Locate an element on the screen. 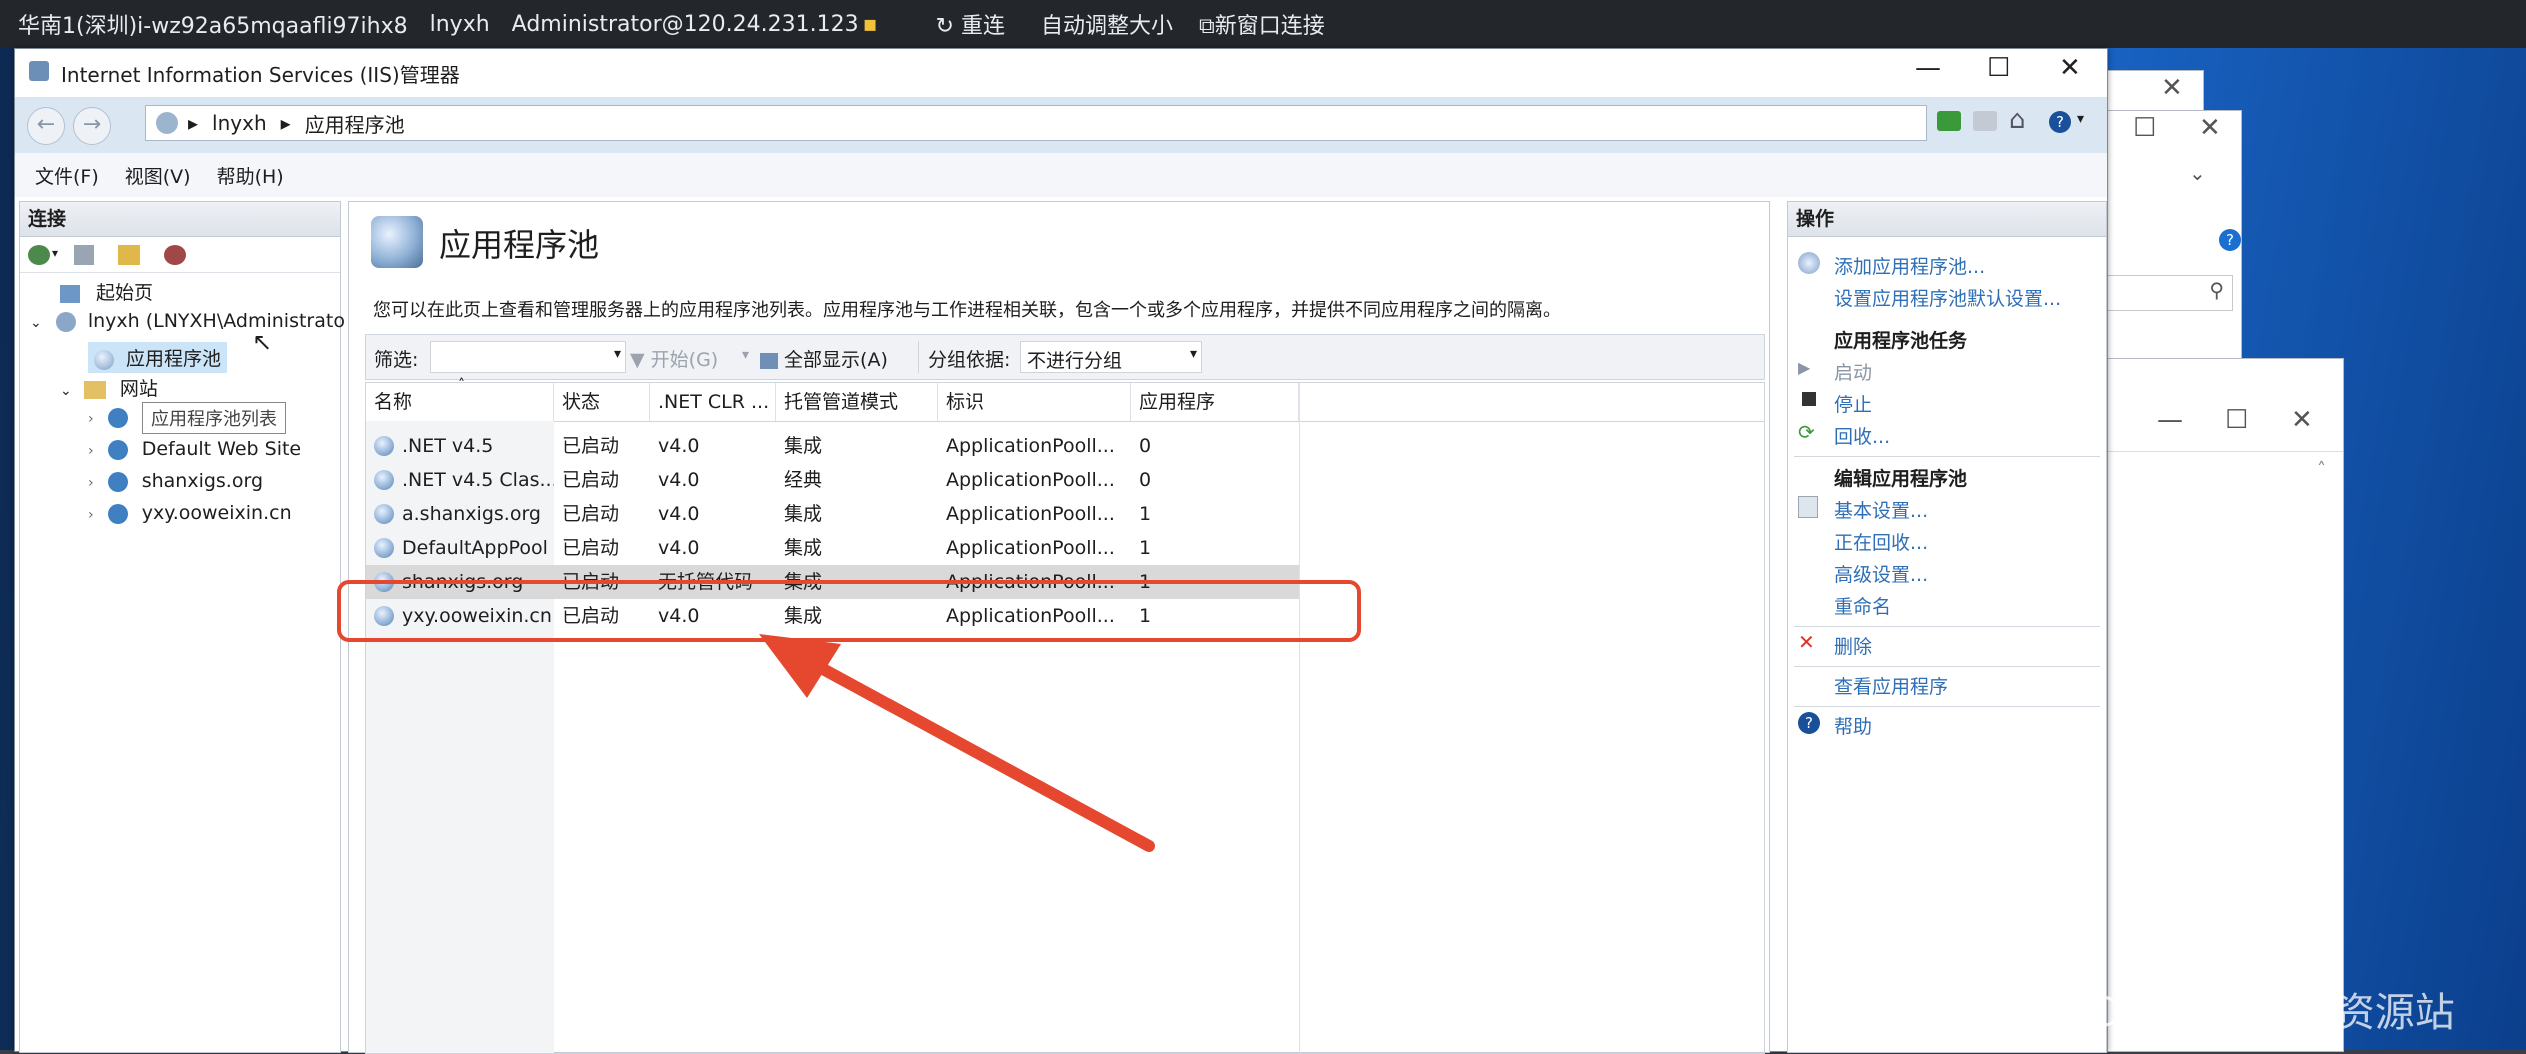 The height and width of the screenshot is (1054, 2526). tree-item-sites: ⌄ 网站 is located at coordinates (109, 387).